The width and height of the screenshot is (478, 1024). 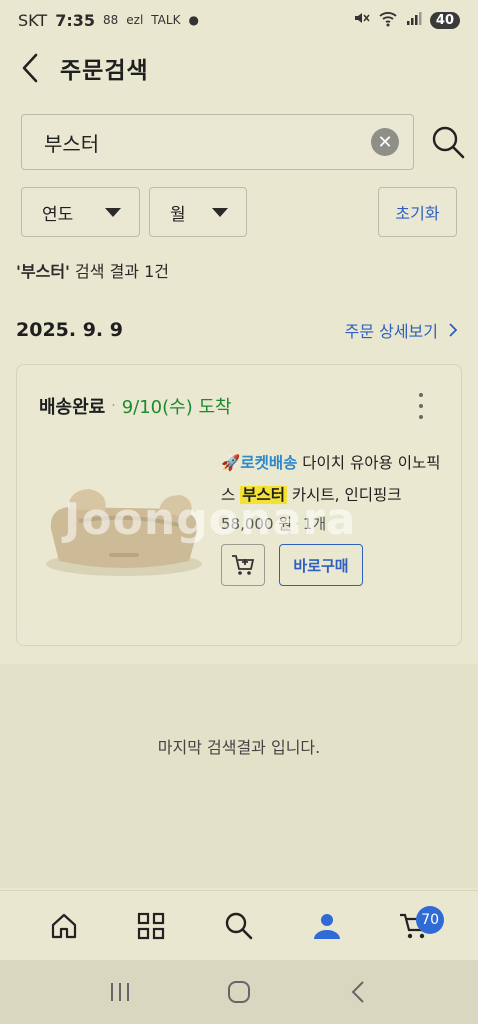 I want to click on more-options-icon, so click(x=421, y=406).